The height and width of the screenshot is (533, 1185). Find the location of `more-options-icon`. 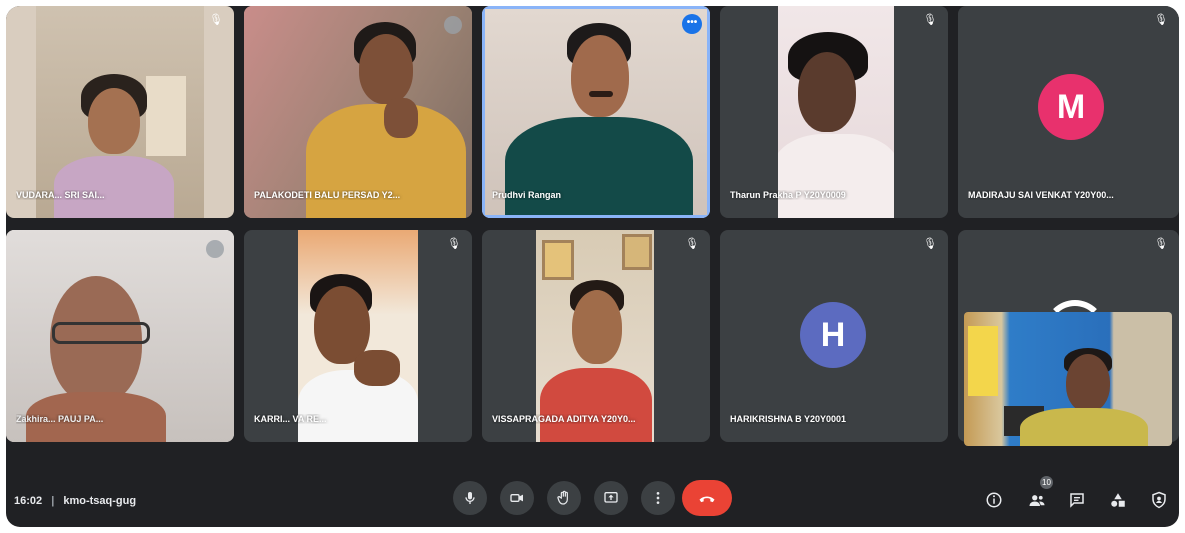

more-options-icon is located at coordinates (658, 498).